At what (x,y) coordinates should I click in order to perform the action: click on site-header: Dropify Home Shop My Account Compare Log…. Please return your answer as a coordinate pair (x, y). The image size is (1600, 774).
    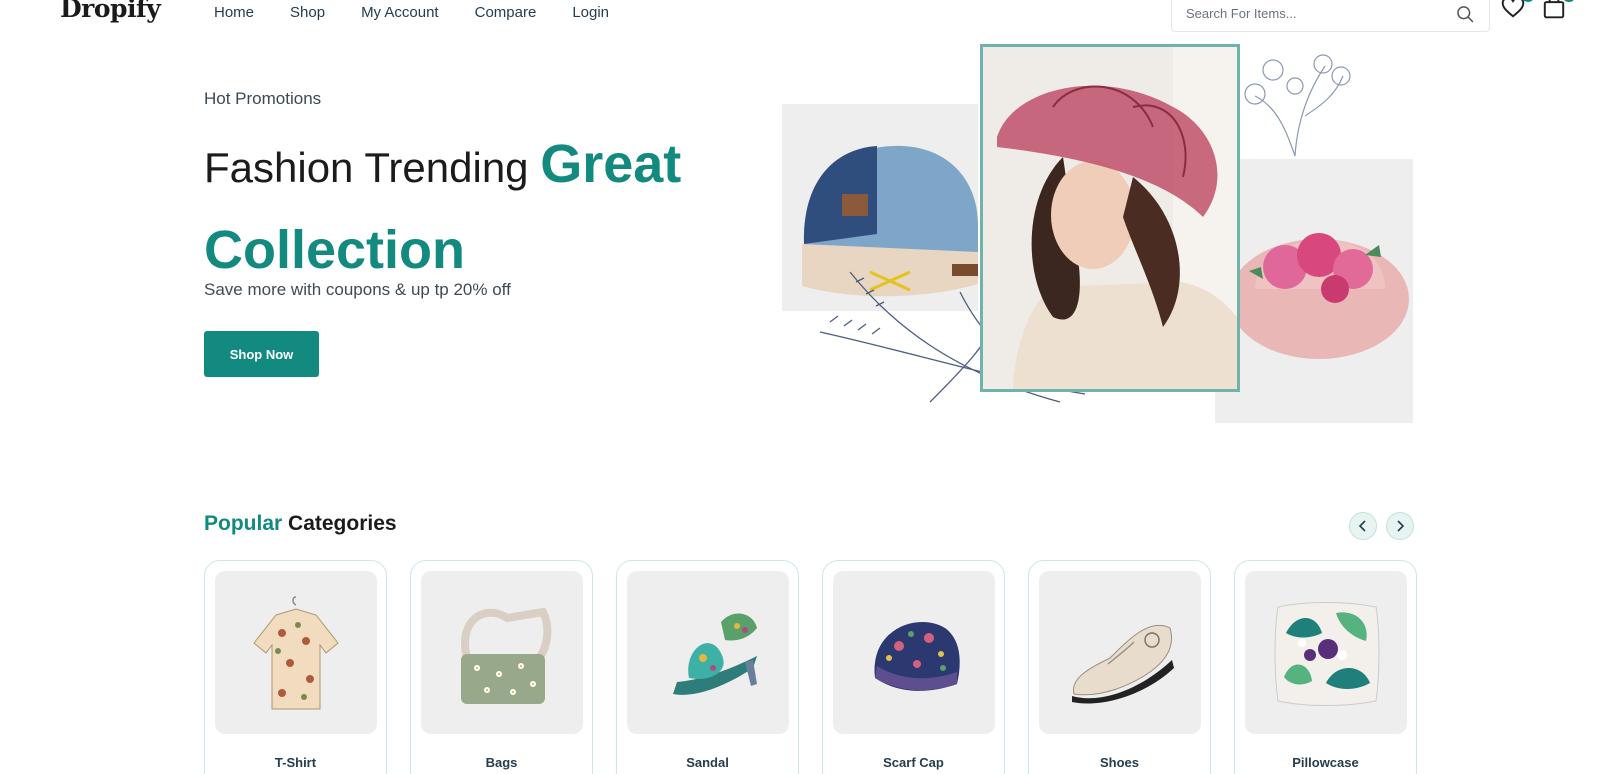
    Looking at the image, I should click on (800, 18).